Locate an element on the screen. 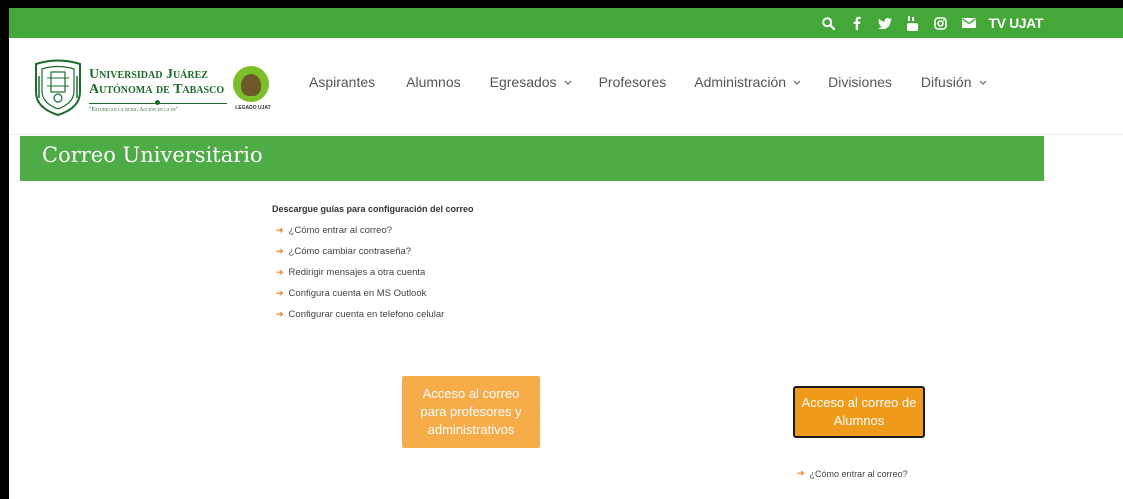 Image resolution: width=1123 pixels, height=499 pixels. guide-link-cambiar-contrasena: ➔ ¿Cómo cambiar contraseña? is located at coordinates (373, 256).